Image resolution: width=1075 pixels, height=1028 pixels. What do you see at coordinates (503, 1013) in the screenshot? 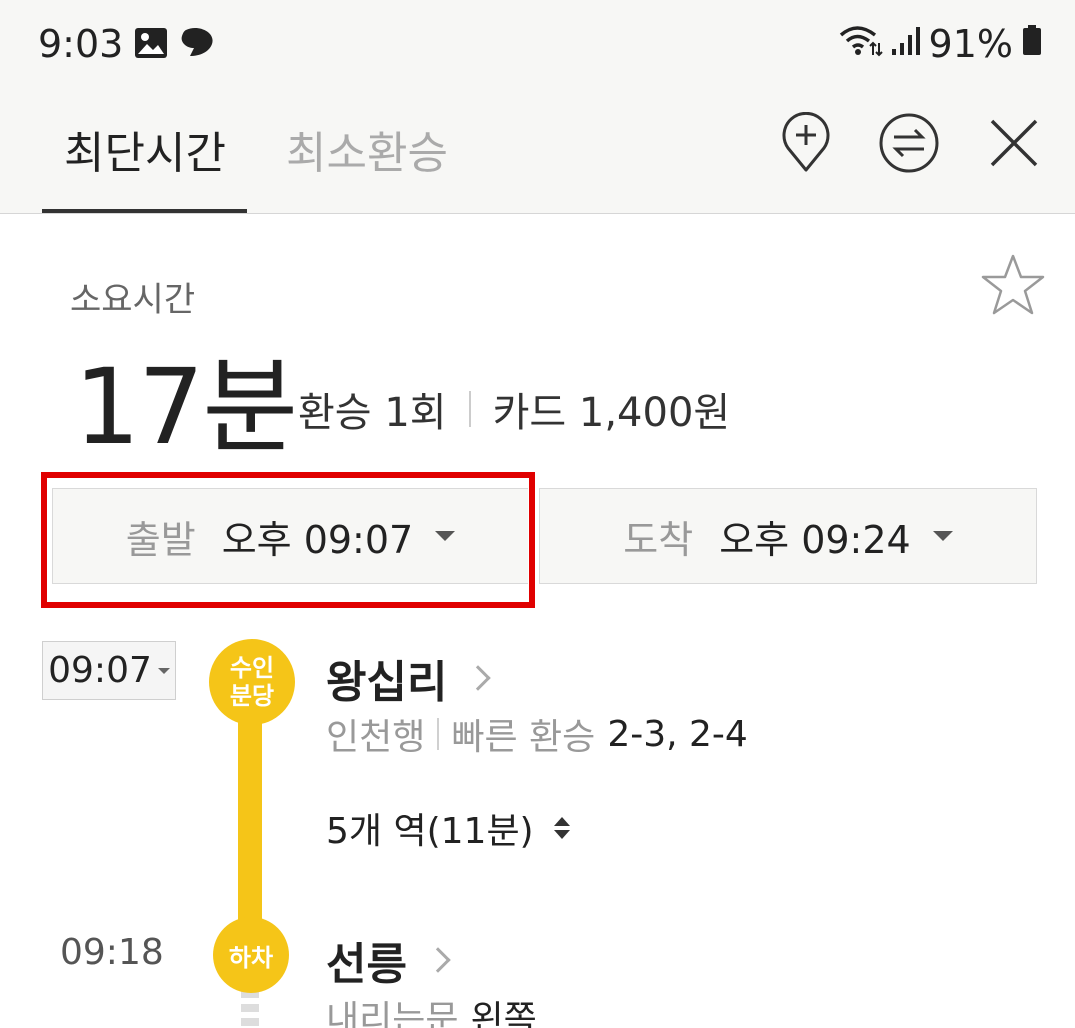
I see `door-value: 왼쪽` at bounding box center [503, 1013].